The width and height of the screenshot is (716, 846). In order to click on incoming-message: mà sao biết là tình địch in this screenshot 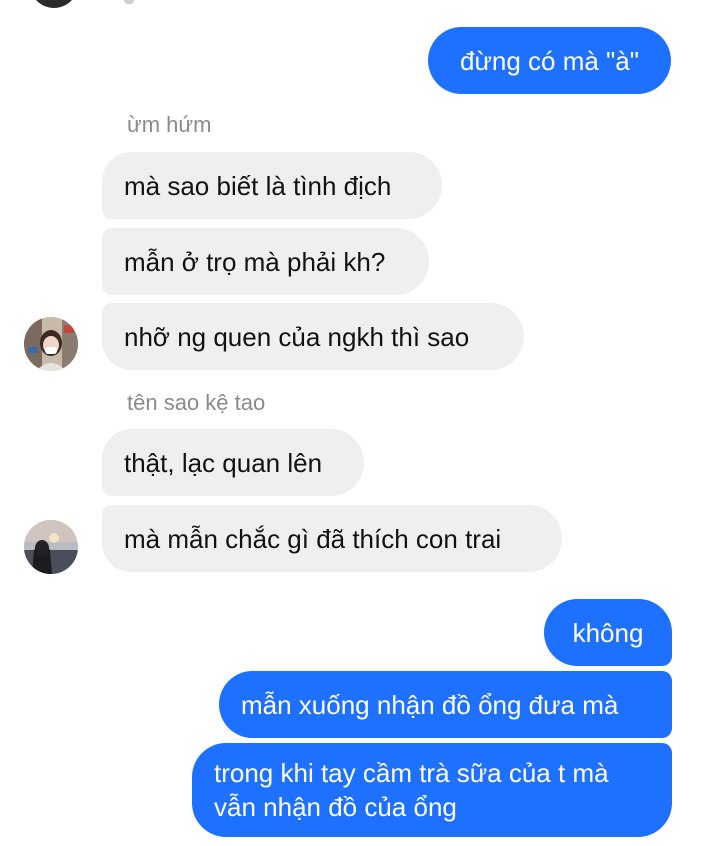, I will do `click(272, 185)`.